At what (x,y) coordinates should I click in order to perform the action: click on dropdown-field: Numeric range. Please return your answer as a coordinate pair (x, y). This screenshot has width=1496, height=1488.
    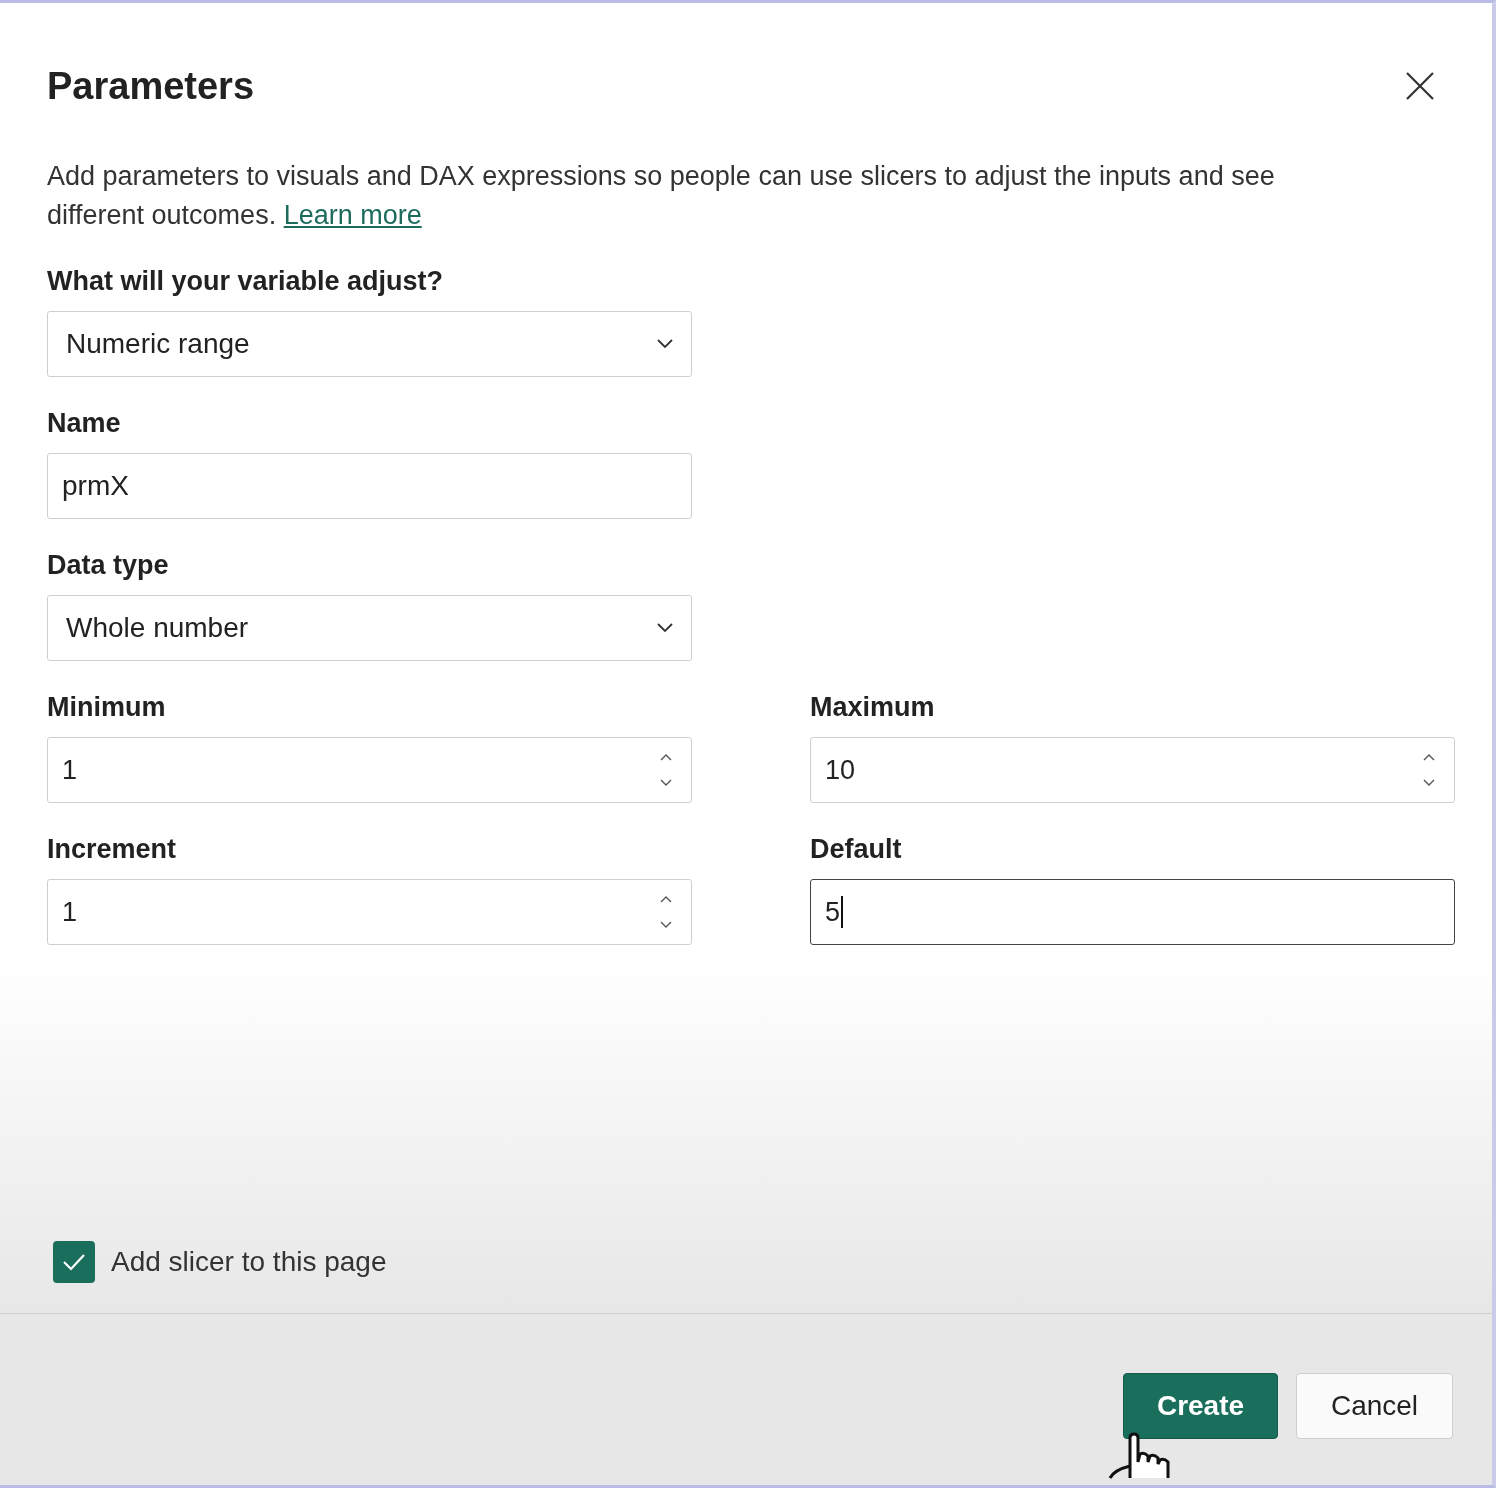
    Looking at the image, I should click on (369, 344).